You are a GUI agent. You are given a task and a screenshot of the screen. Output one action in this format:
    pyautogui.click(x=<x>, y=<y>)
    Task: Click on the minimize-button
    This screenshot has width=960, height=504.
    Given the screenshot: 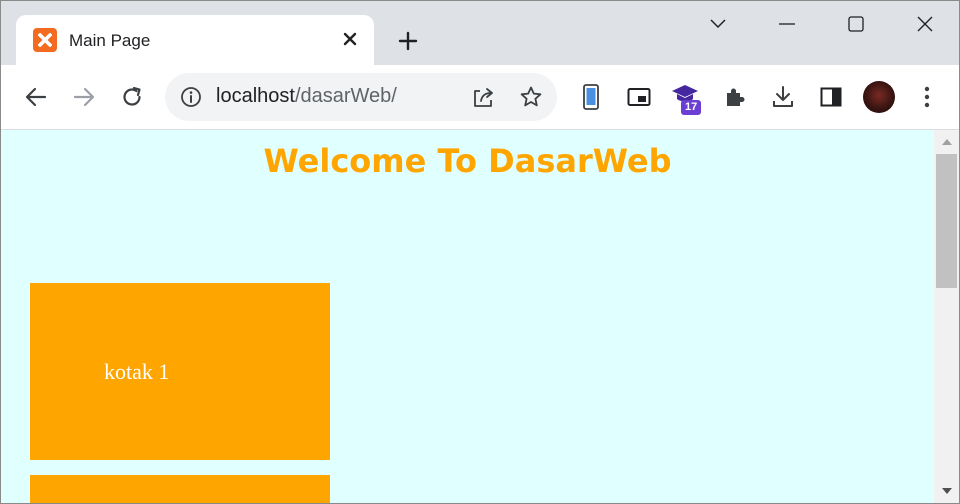 What is the action you would take?
    pyautogui.click(x=787, y=24)
    